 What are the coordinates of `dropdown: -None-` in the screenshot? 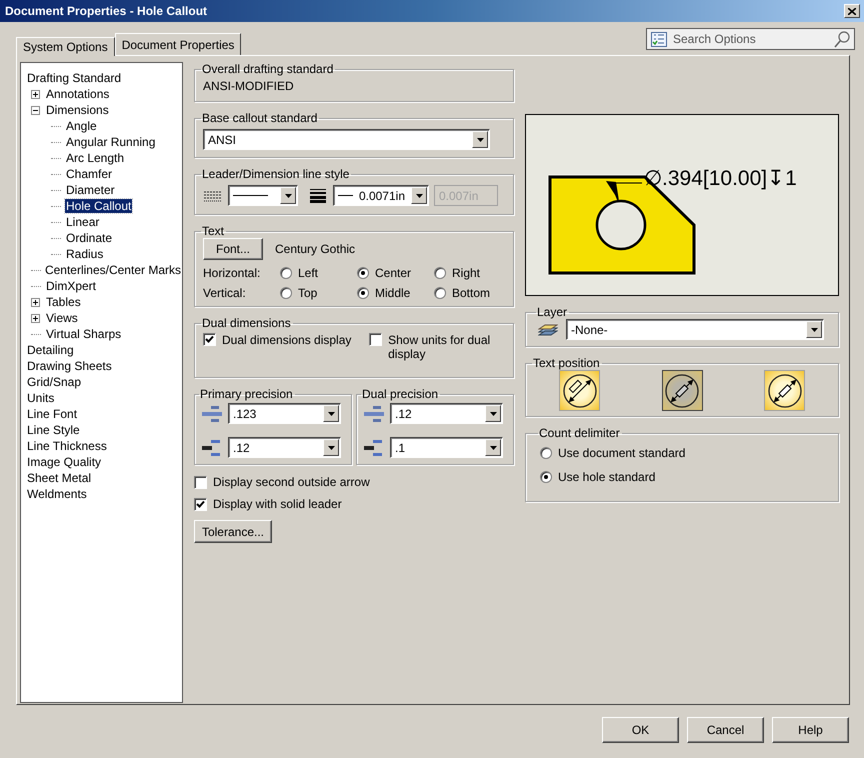 It's located at (695, 329).